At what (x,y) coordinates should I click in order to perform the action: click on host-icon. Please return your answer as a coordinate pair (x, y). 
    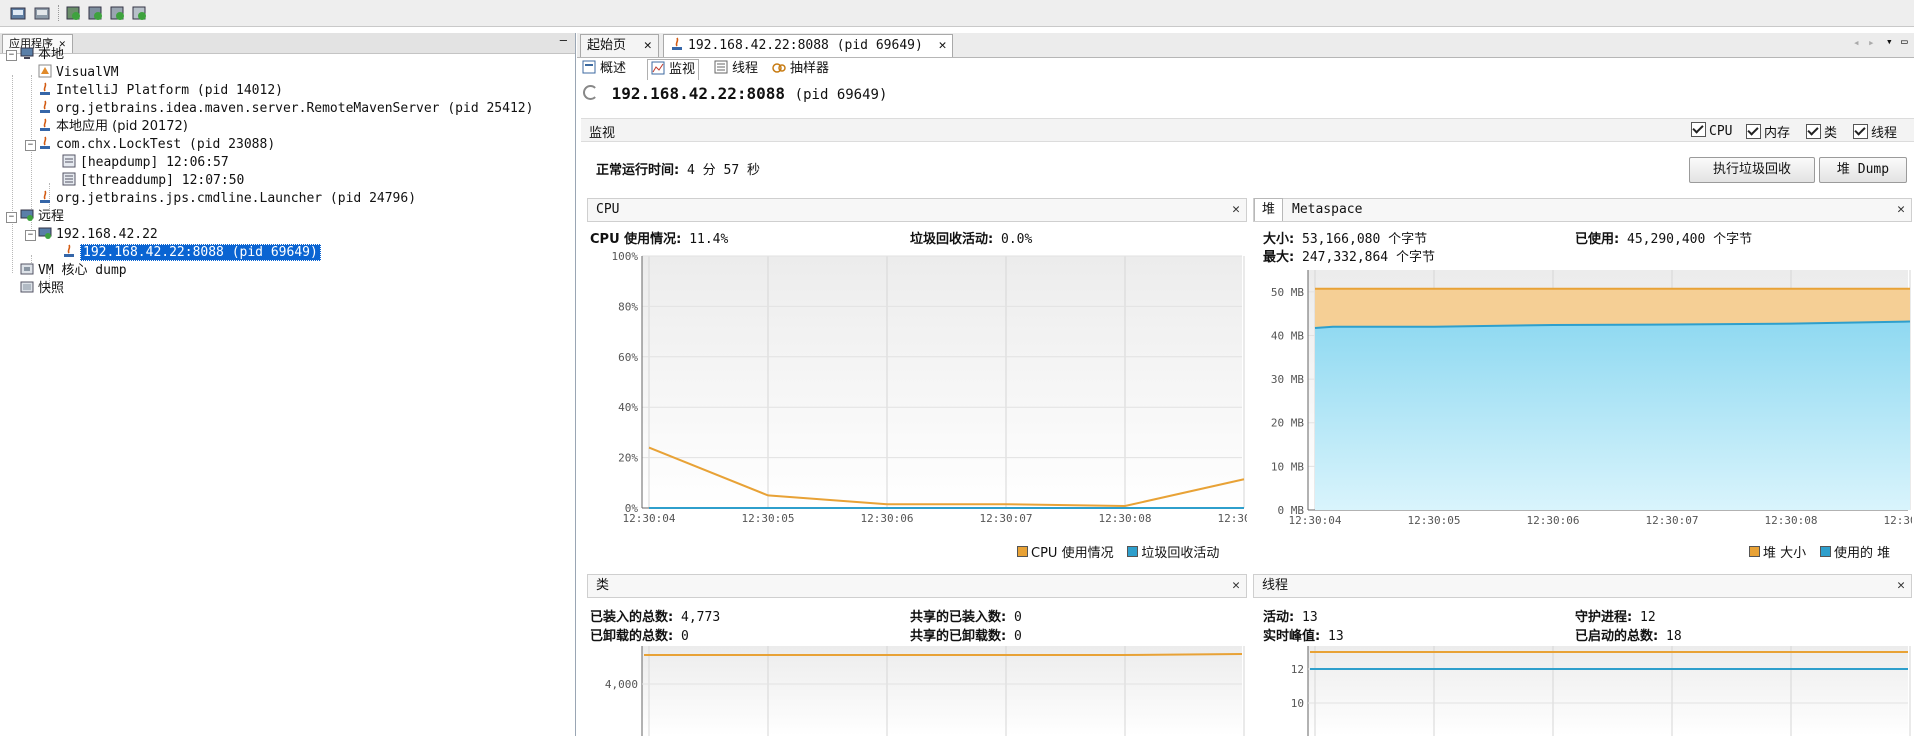
    Looking at the image, I should click on (45, 233).